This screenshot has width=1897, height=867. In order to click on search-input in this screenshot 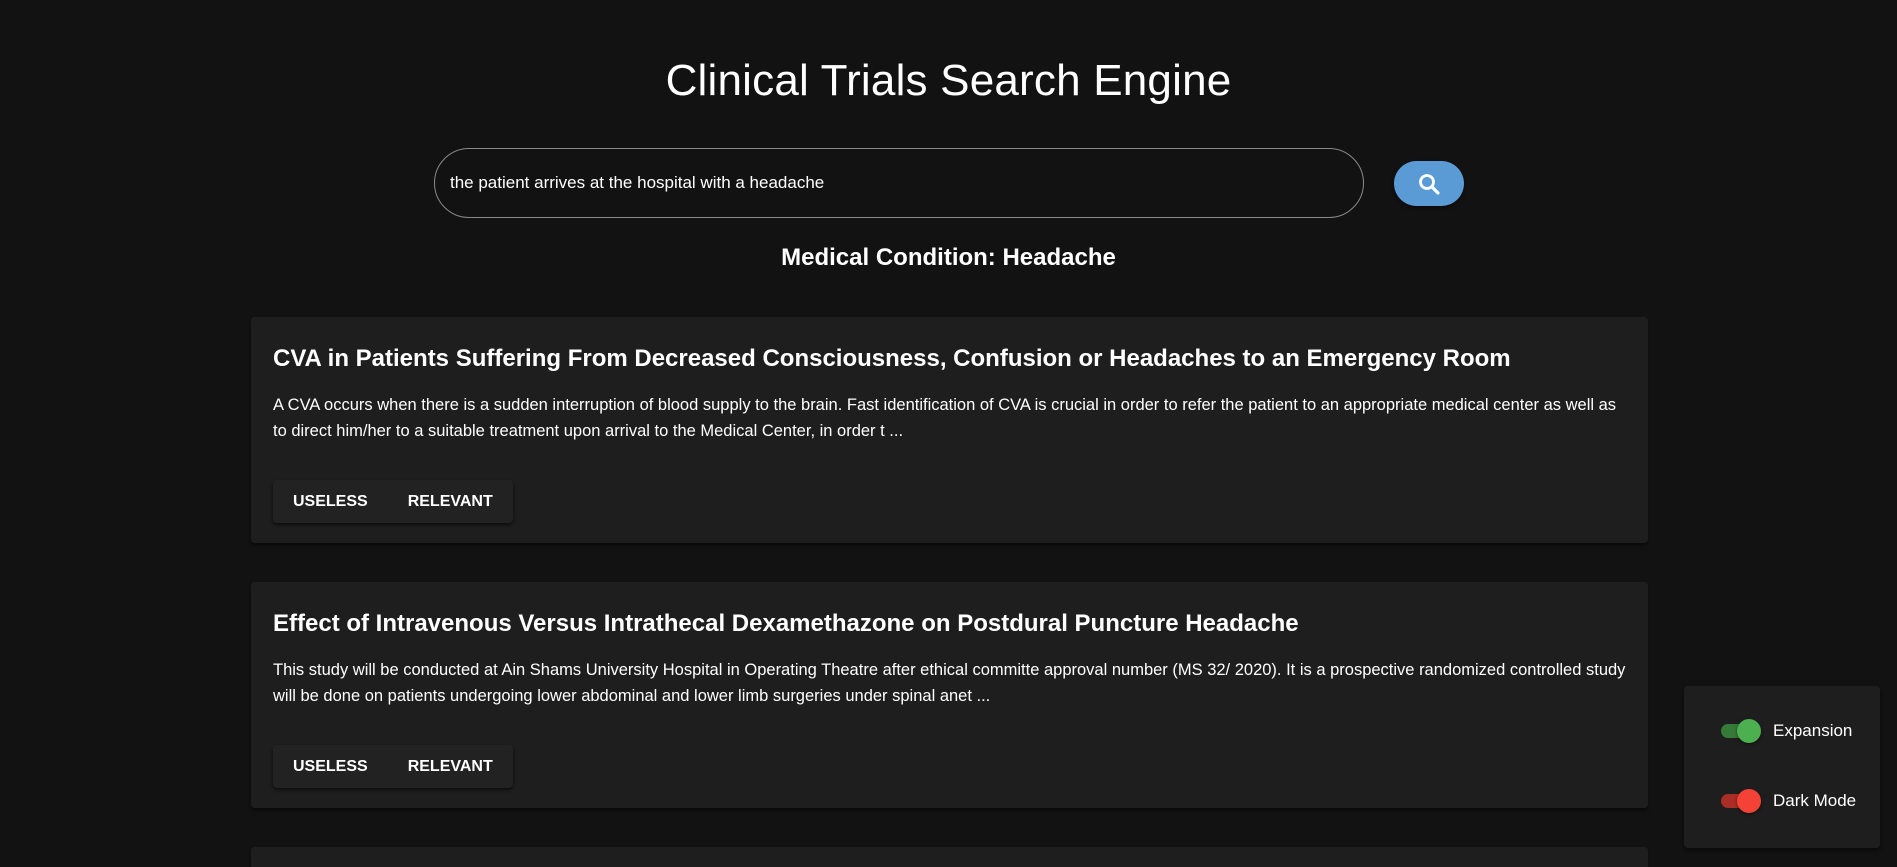, I will do `click(899, 183)`.